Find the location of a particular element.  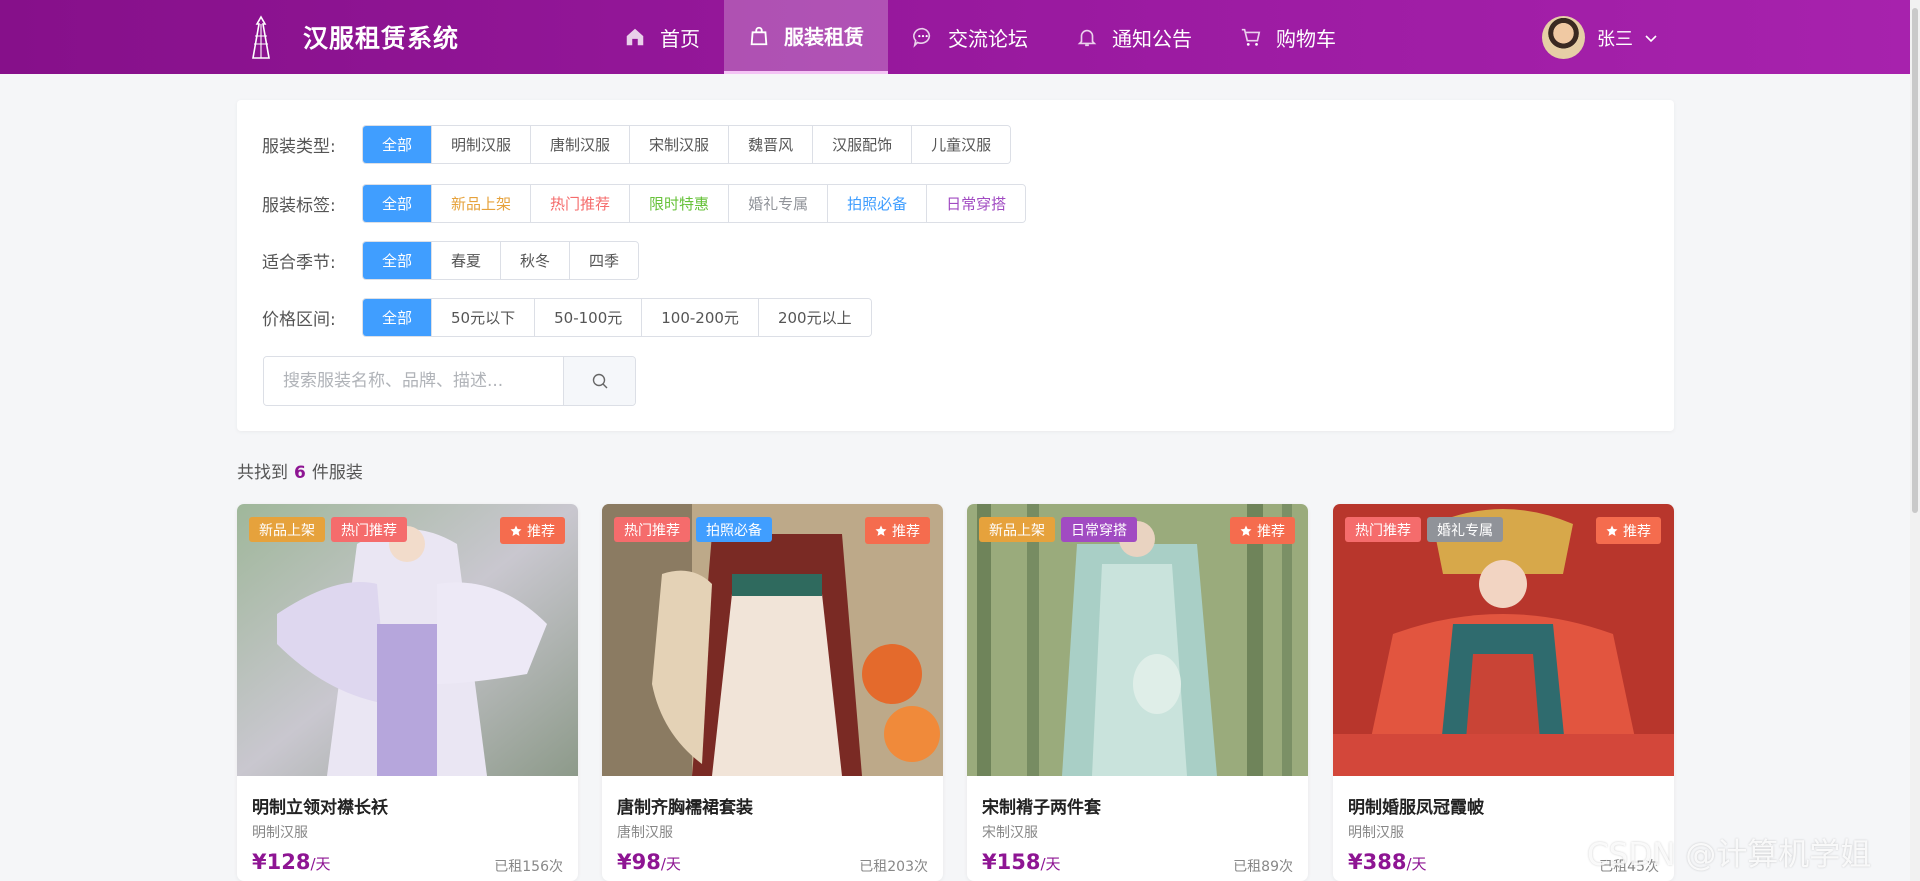

nav-rental-label: 服装租赁 is located at coordinates (824, 37).